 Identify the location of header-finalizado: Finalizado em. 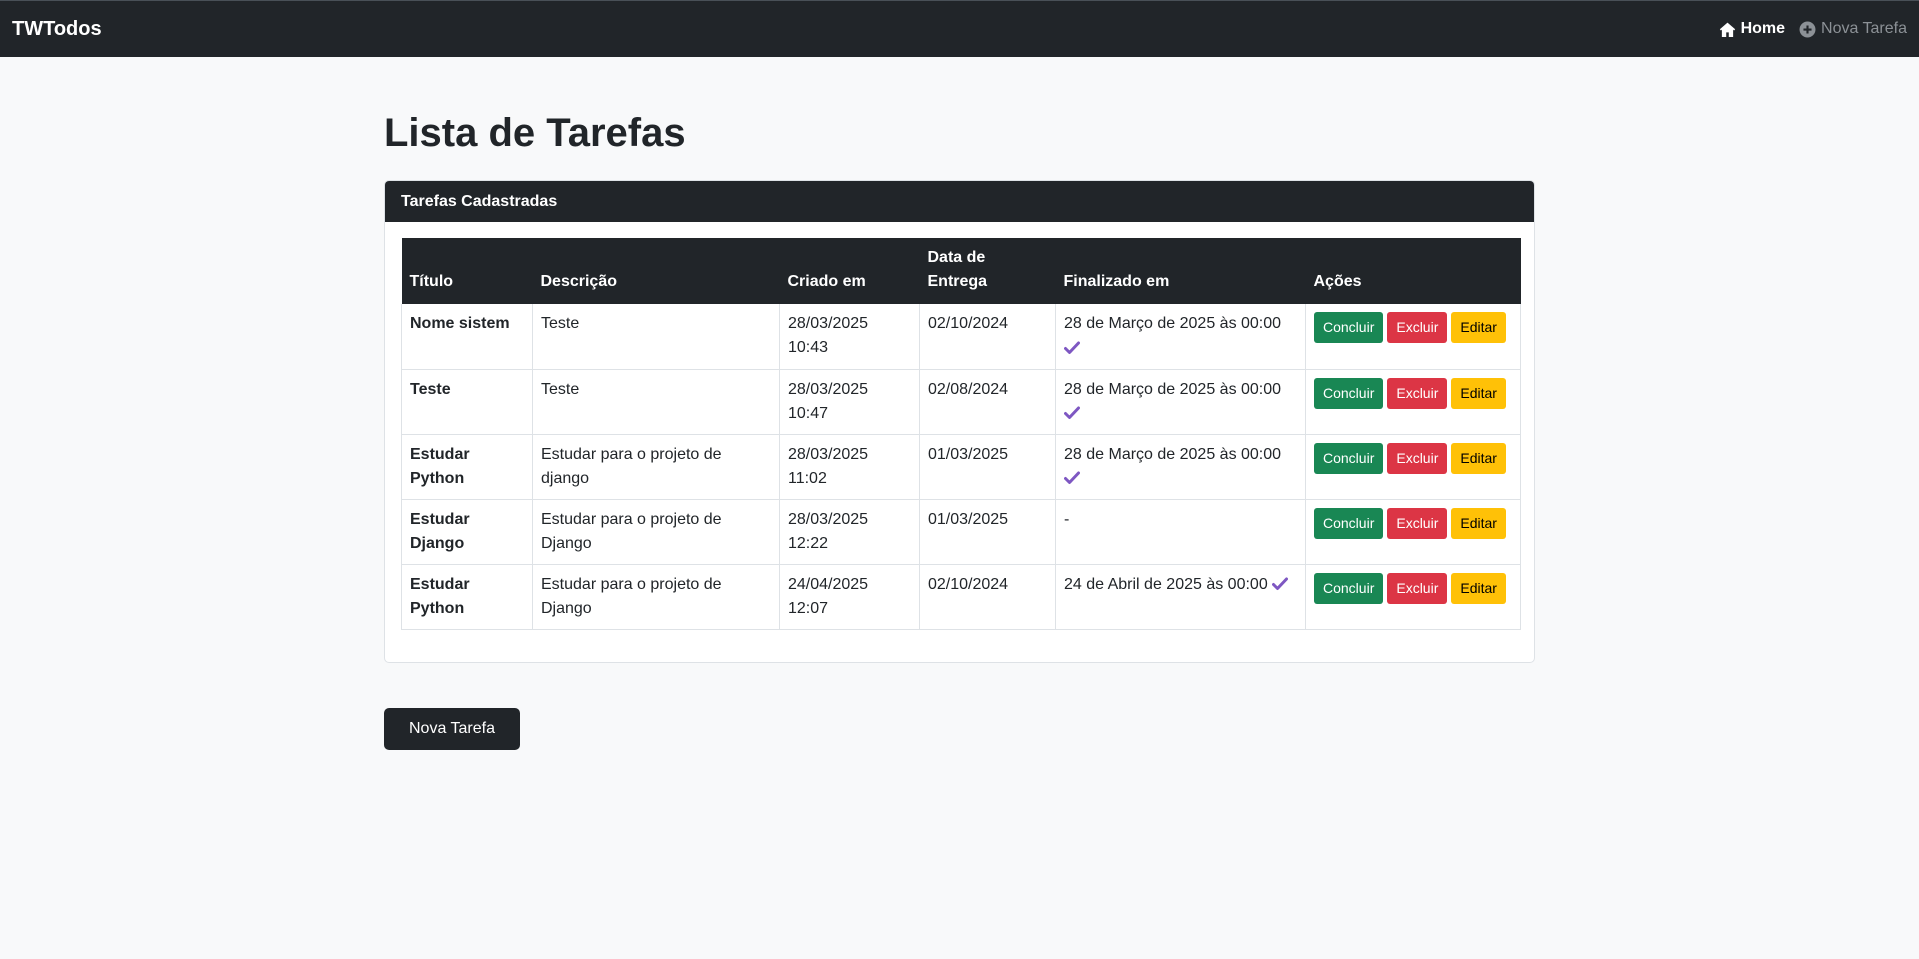
(1180, 271).